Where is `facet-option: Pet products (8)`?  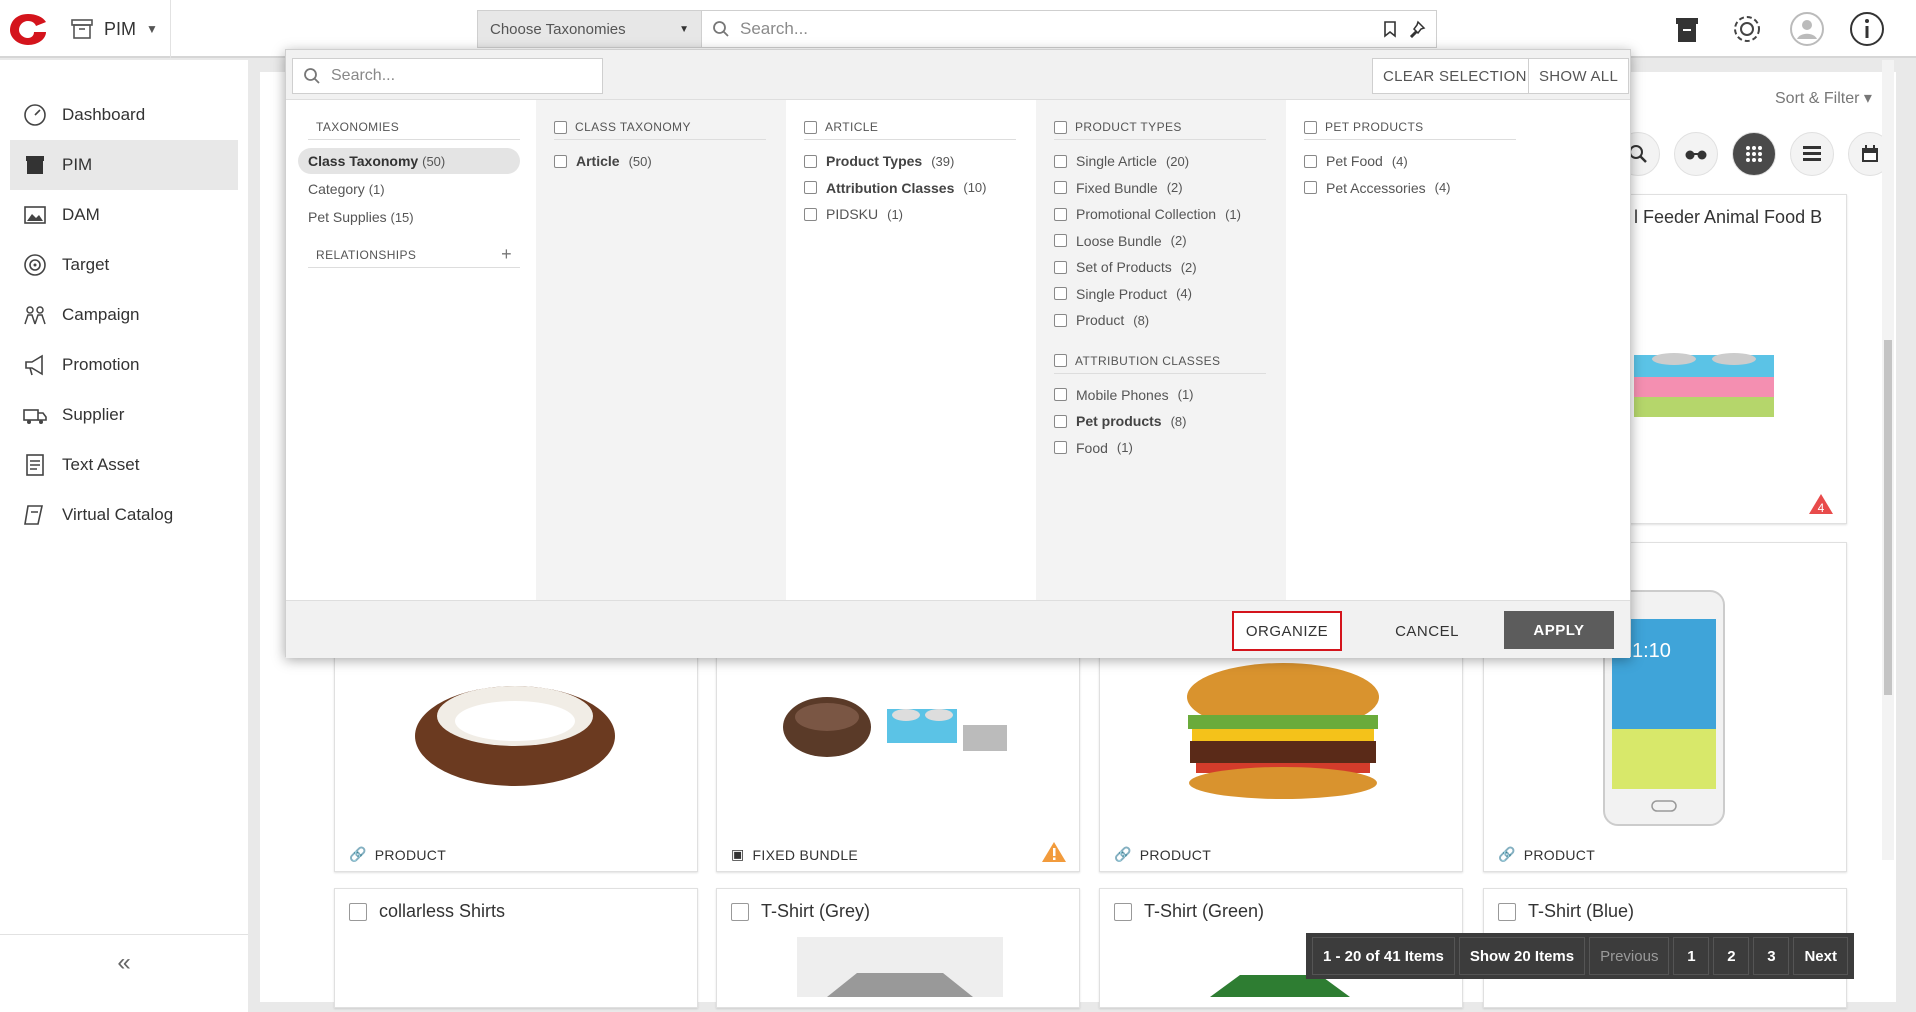
facet-option: Pet products (8) is located at coordinates (1165, 421).